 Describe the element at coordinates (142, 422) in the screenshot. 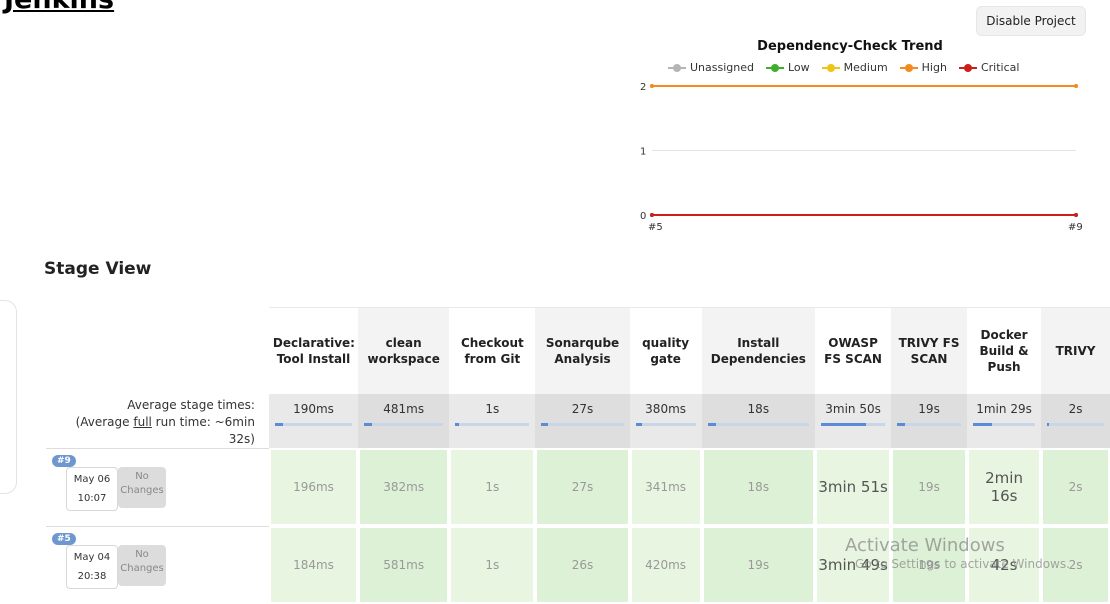

I see `full-run-time-link: full` at that location.